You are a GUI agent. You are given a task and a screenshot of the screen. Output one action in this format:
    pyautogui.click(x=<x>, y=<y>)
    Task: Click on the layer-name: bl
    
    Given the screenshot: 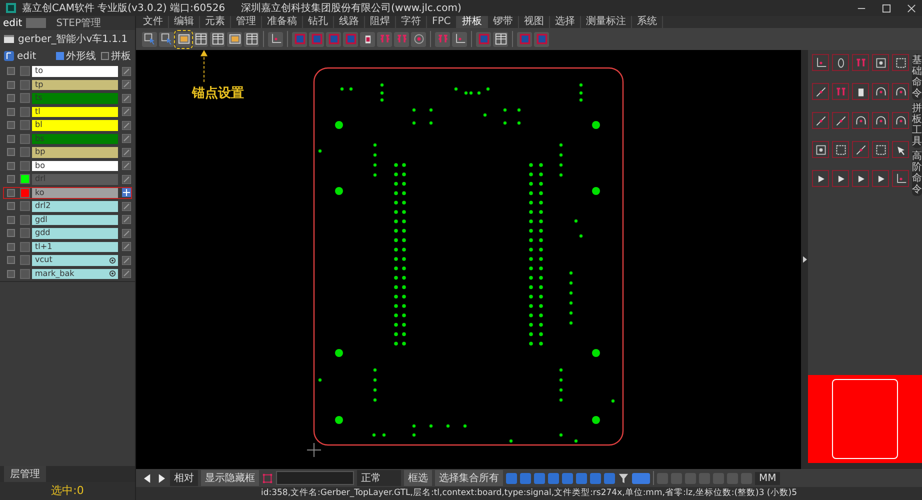 What is the action you would take?
    pyautogui.click(x=75, y=125)
    